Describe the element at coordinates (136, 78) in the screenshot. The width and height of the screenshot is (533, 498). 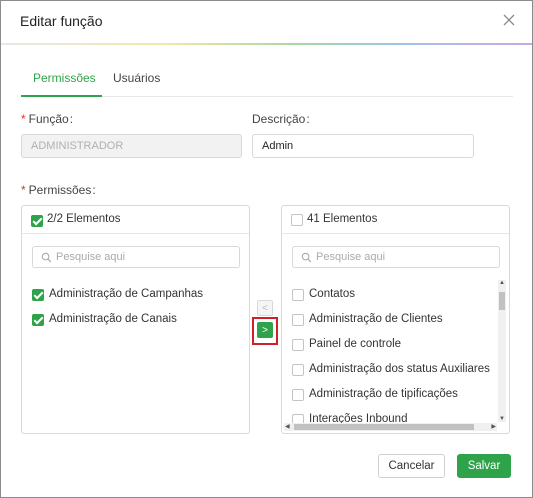
I see `tab-usuarios: Usuários` at that location.